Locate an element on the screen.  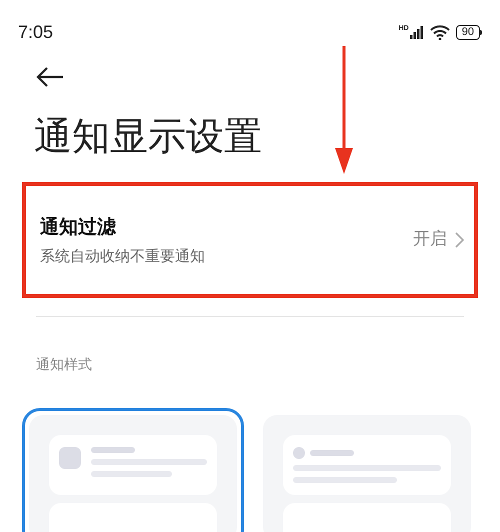
style-option-card is located at coordinates (133, 470).